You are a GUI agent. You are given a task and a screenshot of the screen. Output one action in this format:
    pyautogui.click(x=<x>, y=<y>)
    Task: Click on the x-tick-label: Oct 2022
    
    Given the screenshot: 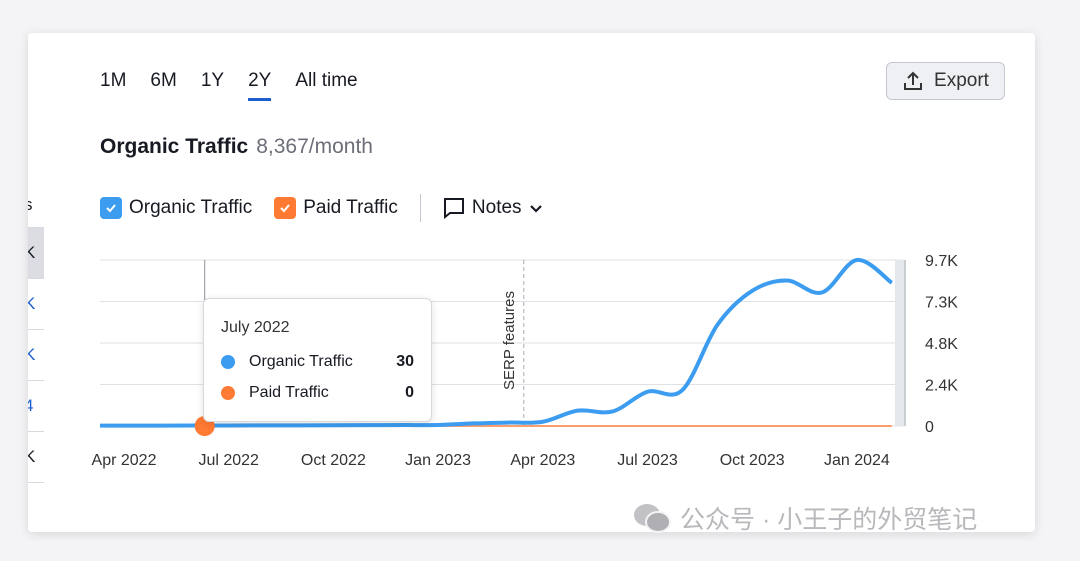 What is the action you would take?
    pyautogui.click(x=333, y=460)
    